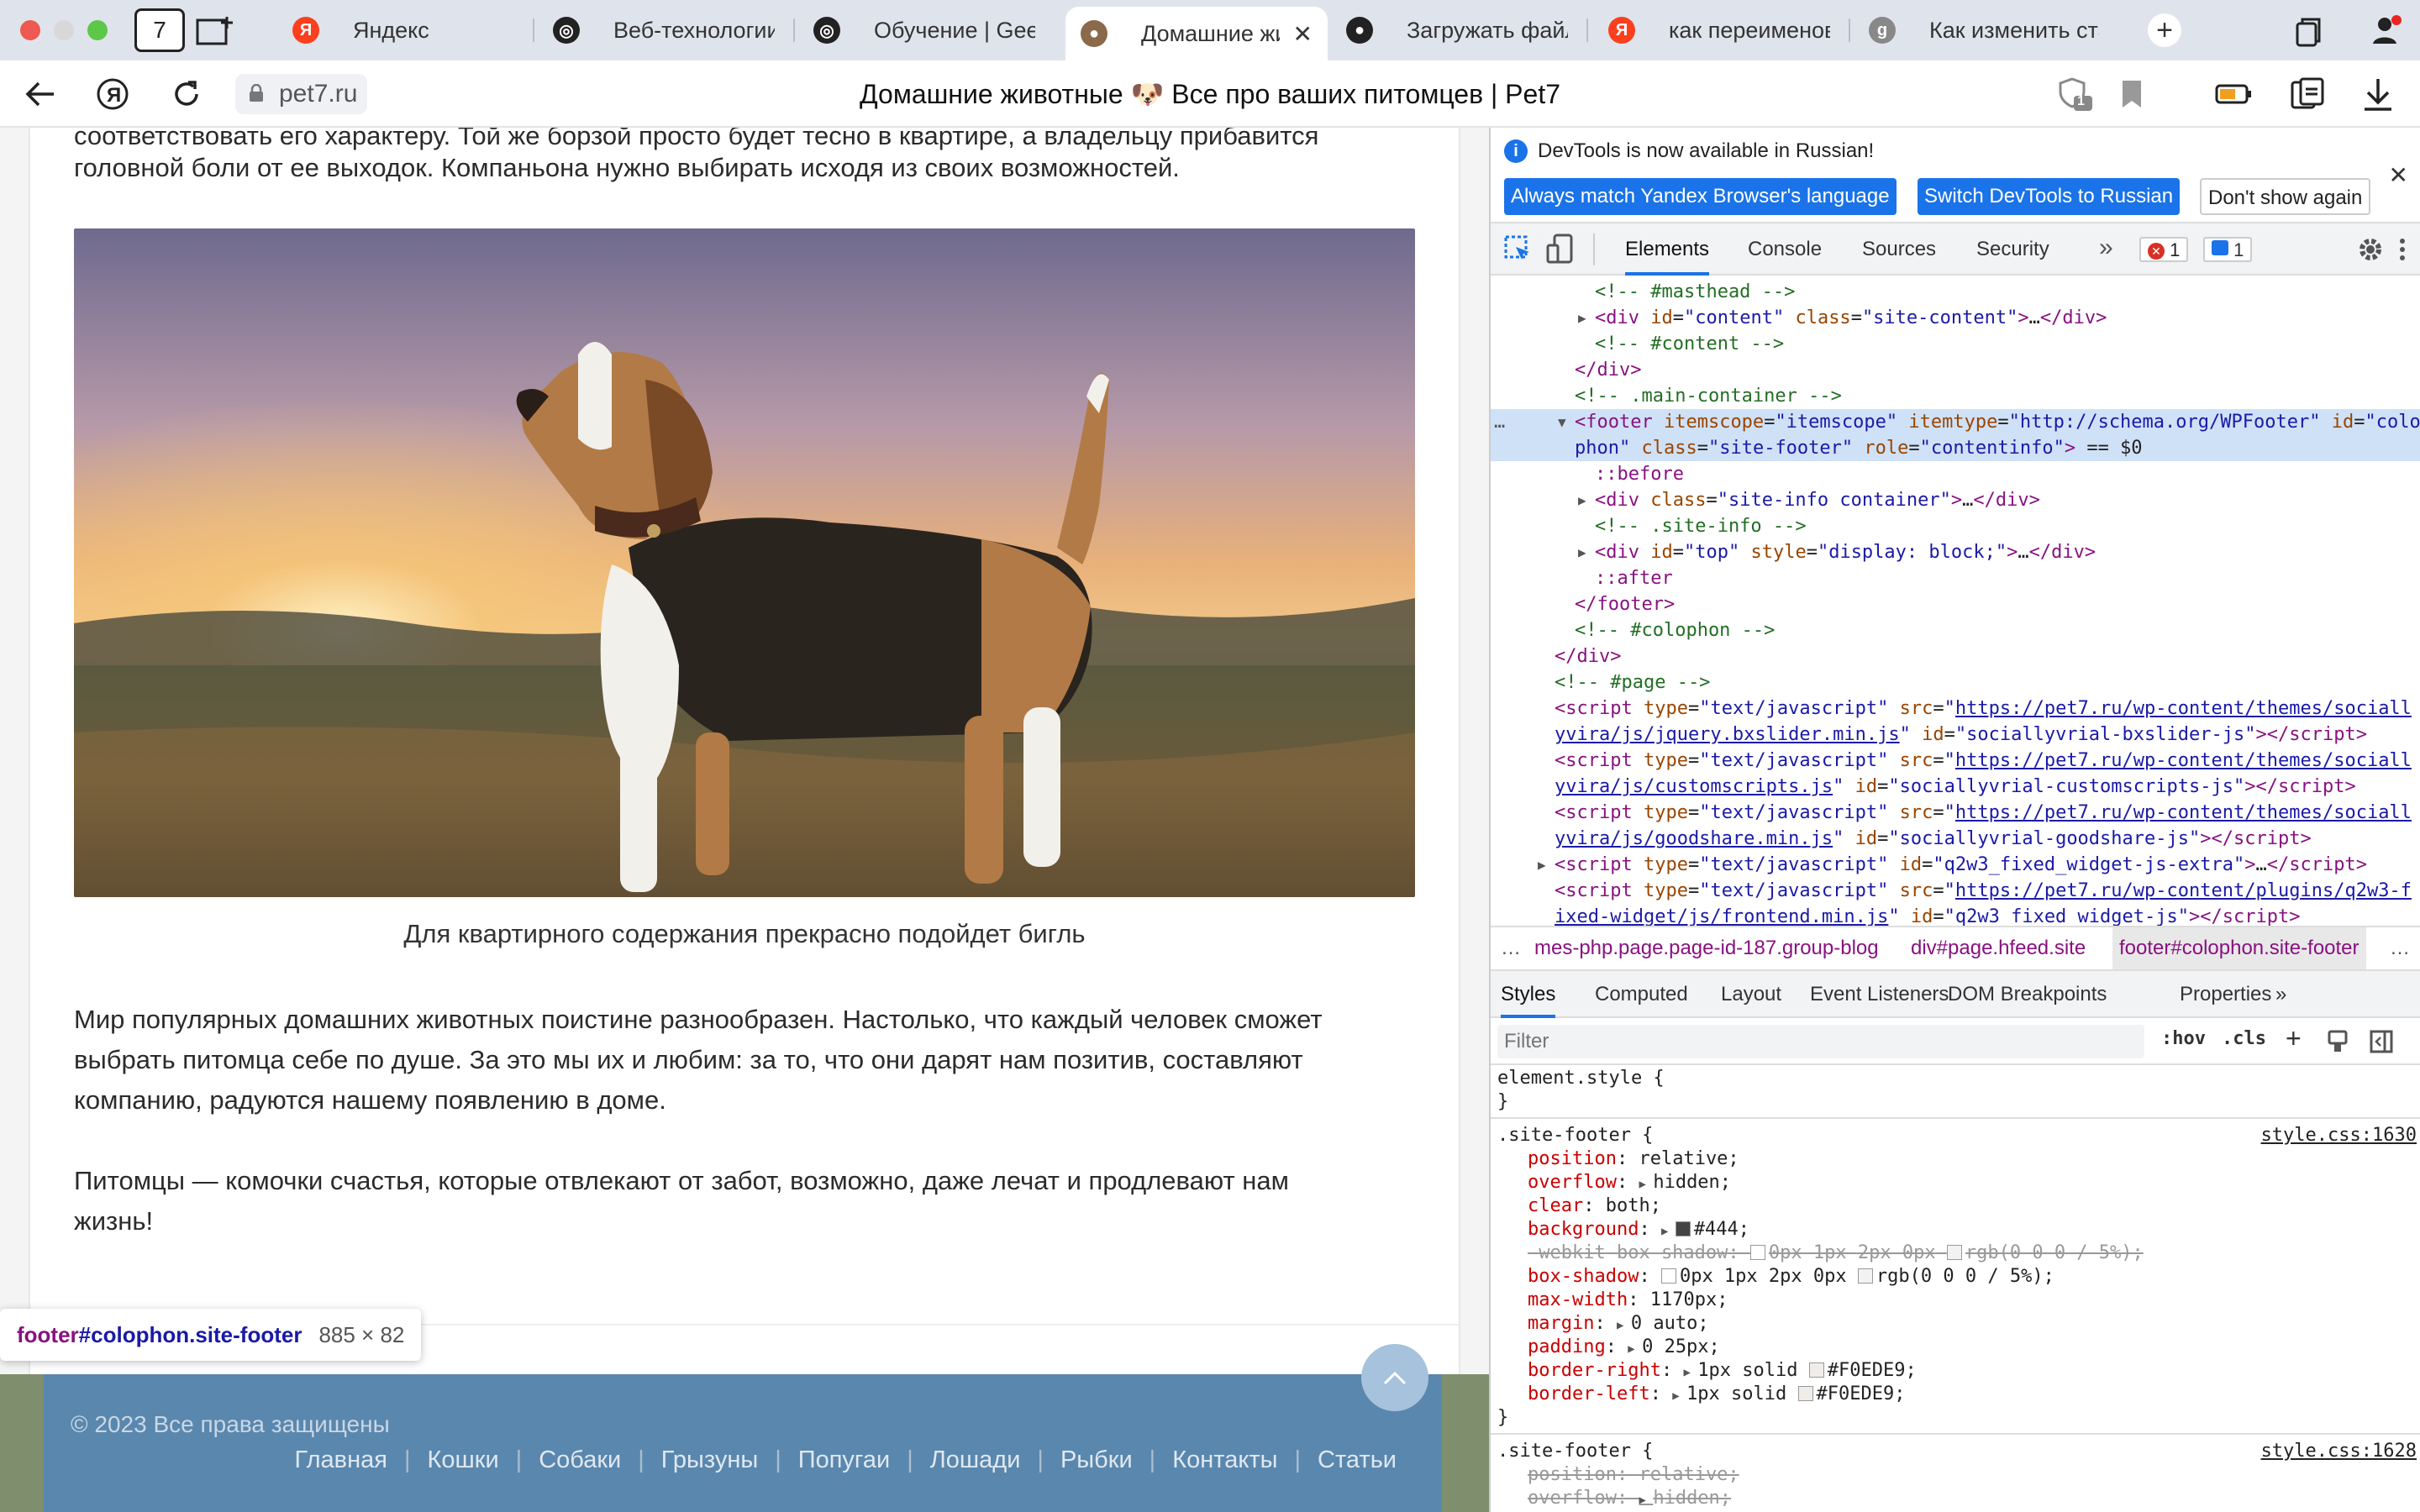 The height and width of the screenshot is (1512, 2420). What do you see at coordinates (1955, 1206) in the screenshot?
I see `css-declaration: clear: both;` at bounding box center [1955, 1206].